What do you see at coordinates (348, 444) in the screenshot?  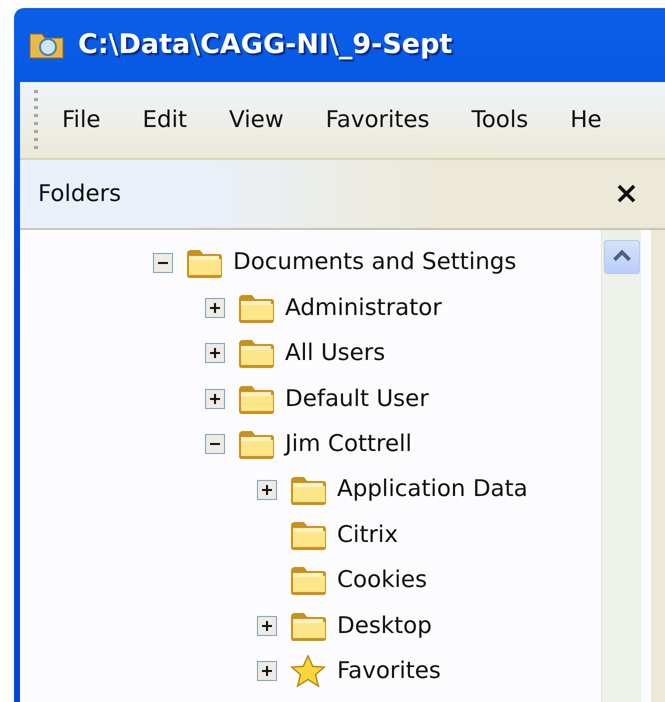 I see `tree-item: Jim Cottrell` at bounding box center [348, 444].